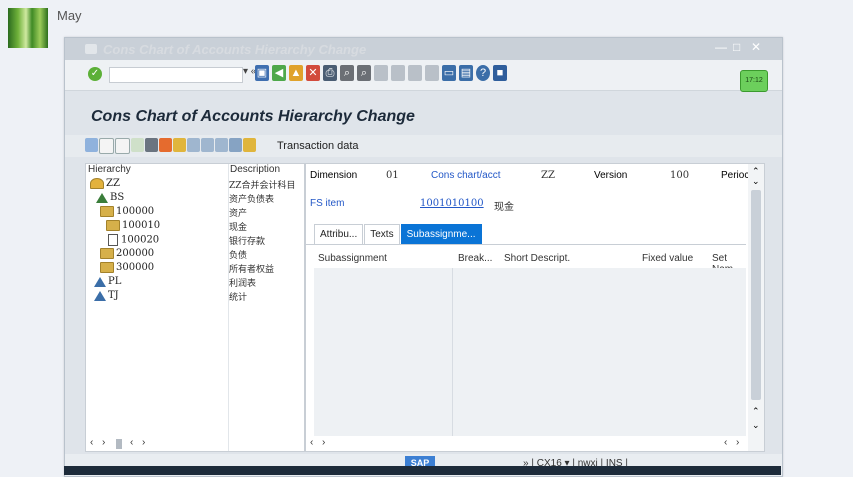 The height and width of the screenshot is (477, 853). I want to click on app-toolbar-icons, so click(170, 146).